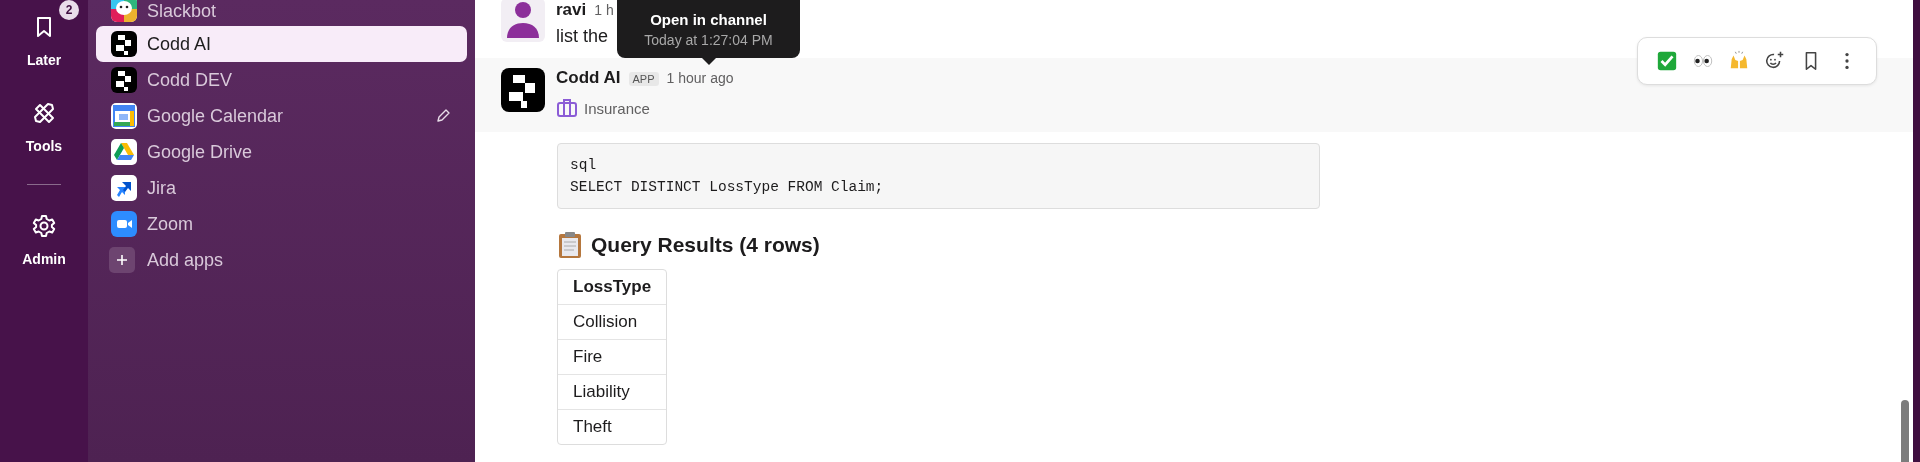 The height and width of the screenshot is (462, 1920). I want to click on rail-label: Admin, so click(44, 259).